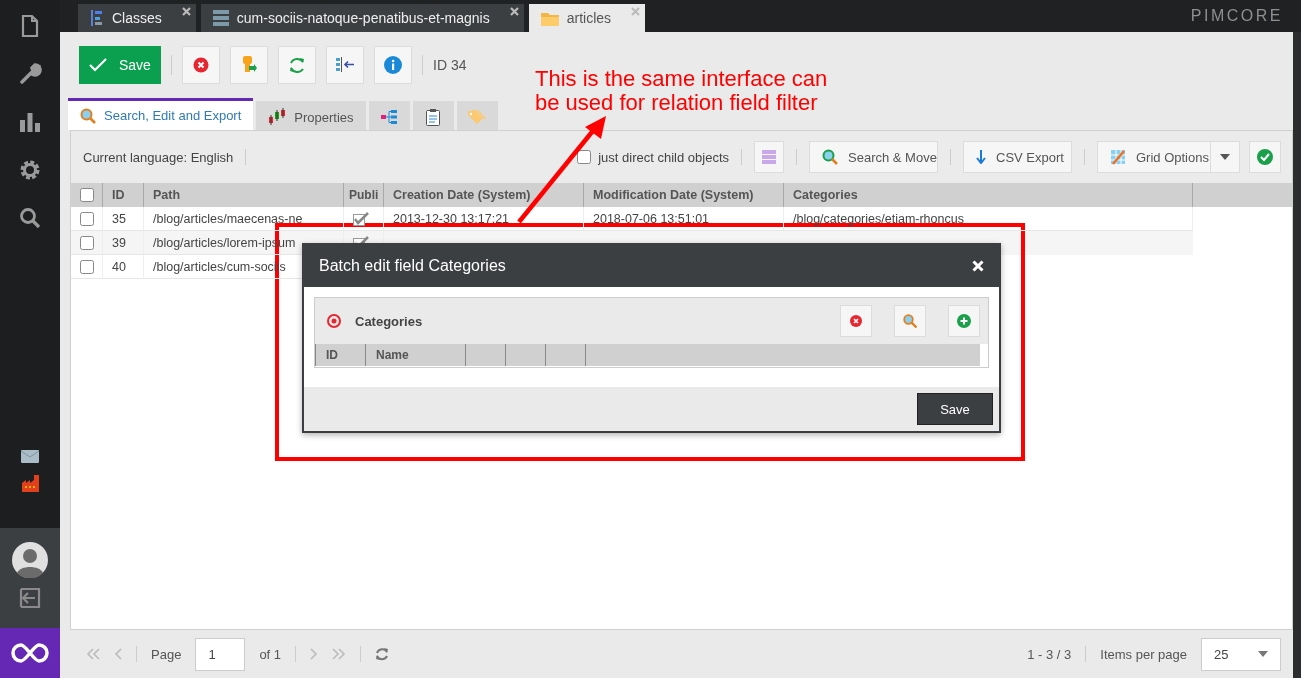  I want to click on dropdown-button, so click(1225, 157).